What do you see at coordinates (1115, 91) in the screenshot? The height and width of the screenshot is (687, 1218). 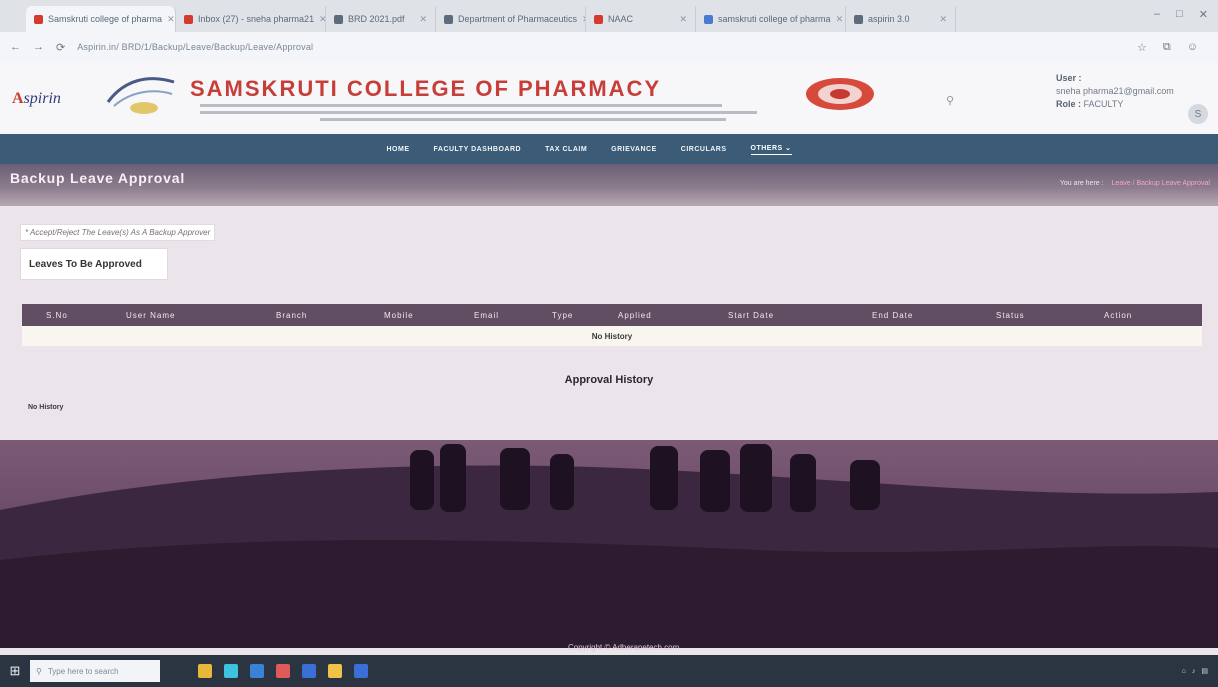 I see `user-email: sneha pharma21@gmail.com` at bounding box center [1115, 91].